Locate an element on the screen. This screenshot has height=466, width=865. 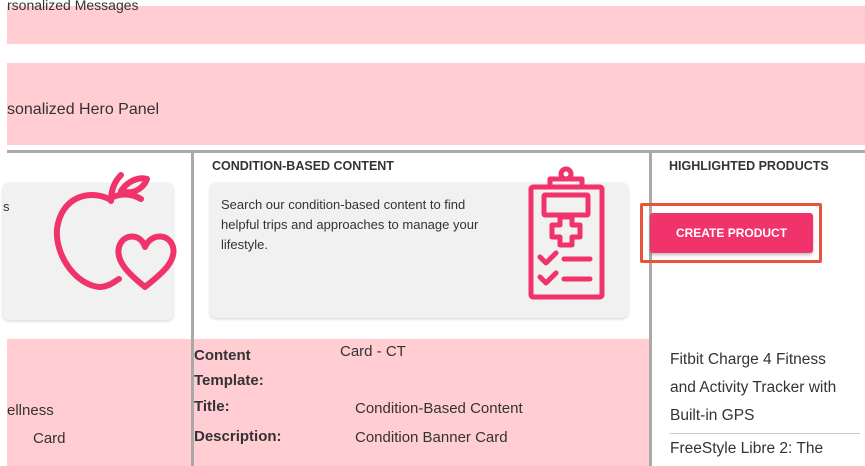
product-item: FreeStyle Libre 2: The is located at coordinates (762, 449).